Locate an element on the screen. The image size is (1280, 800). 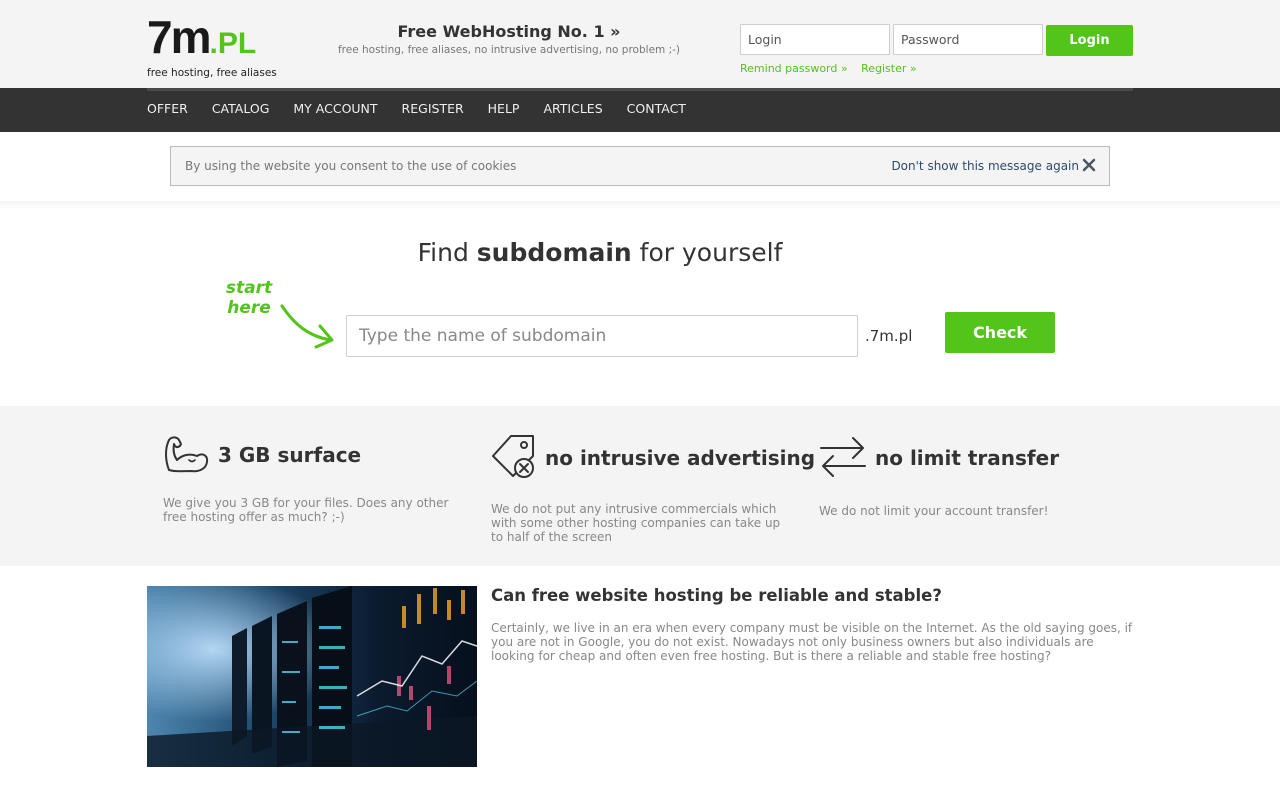
transfer-arrows-icon is located at coordinates (843, 457).